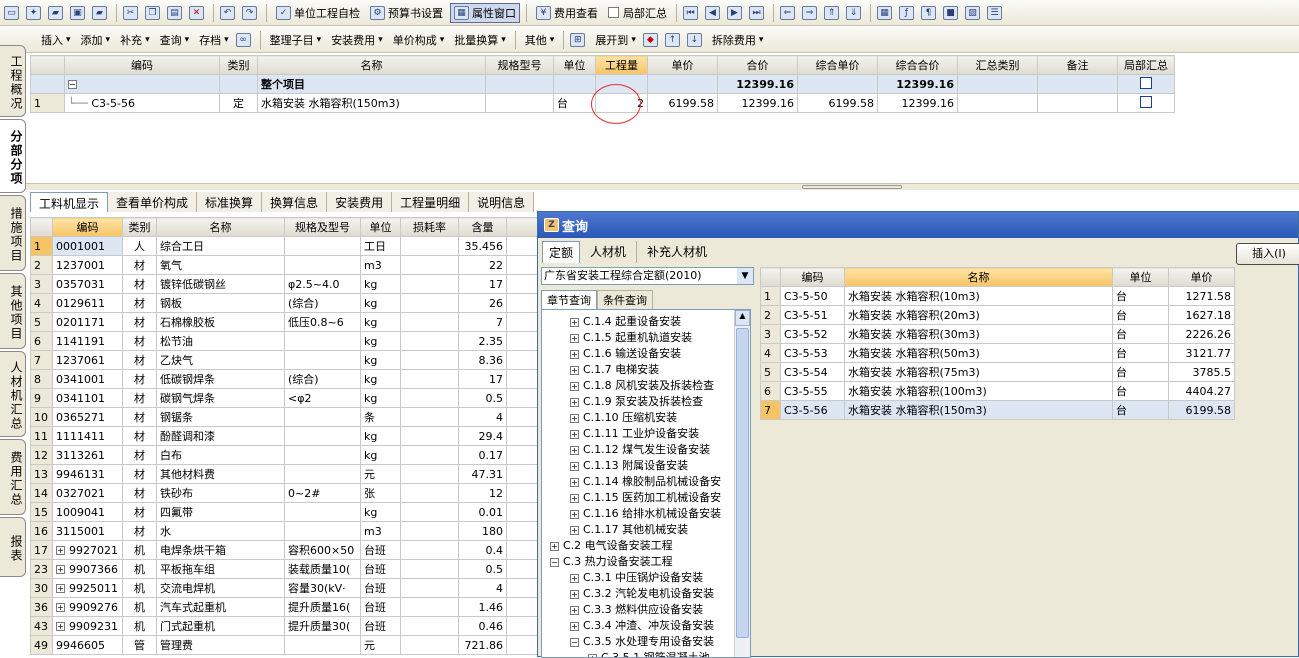  What do you see at coordinates (381, 531) in the screenshot?
I see `unit-cell: m3` at bounding box center [381, 531].